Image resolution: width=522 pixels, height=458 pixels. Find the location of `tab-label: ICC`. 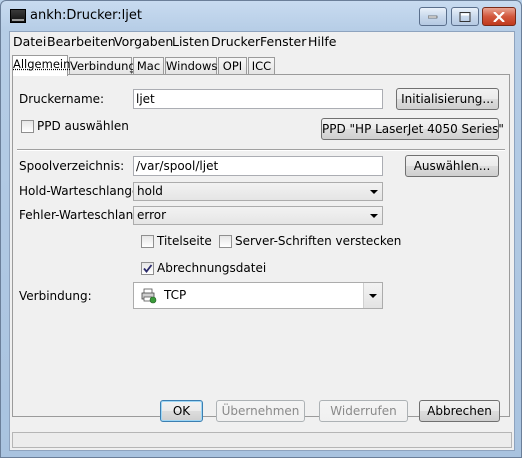

tab-label: ICC is located at coordinates (261, 66).